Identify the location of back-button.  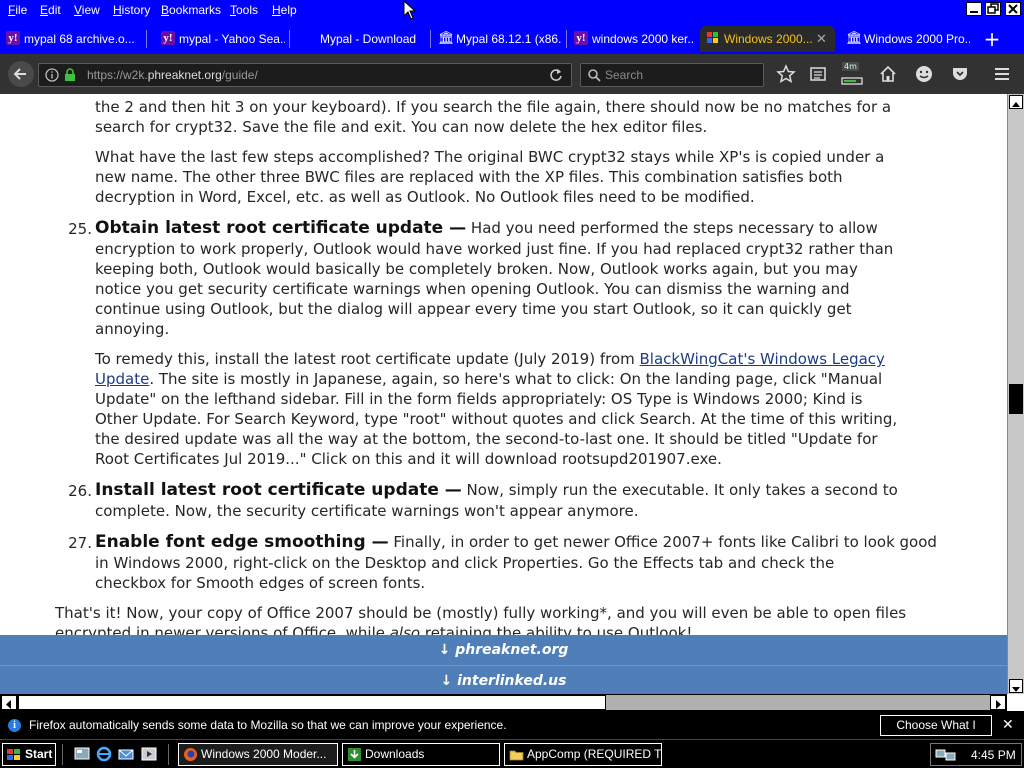
(21, 74).